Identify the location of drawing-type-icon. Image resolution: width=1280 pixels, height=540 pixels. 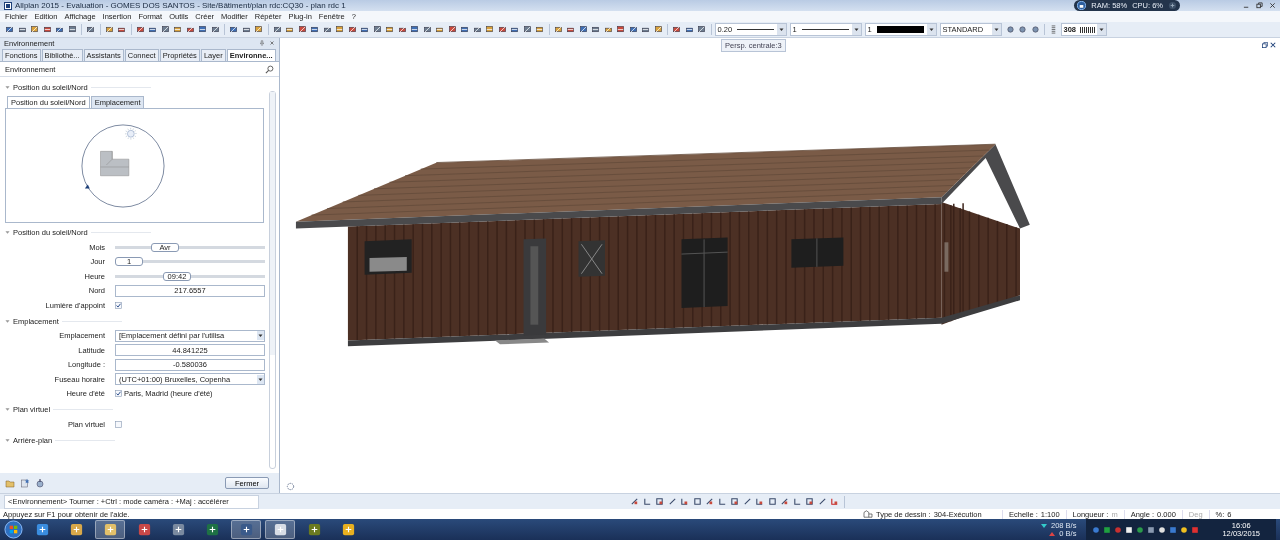
(868, 514).